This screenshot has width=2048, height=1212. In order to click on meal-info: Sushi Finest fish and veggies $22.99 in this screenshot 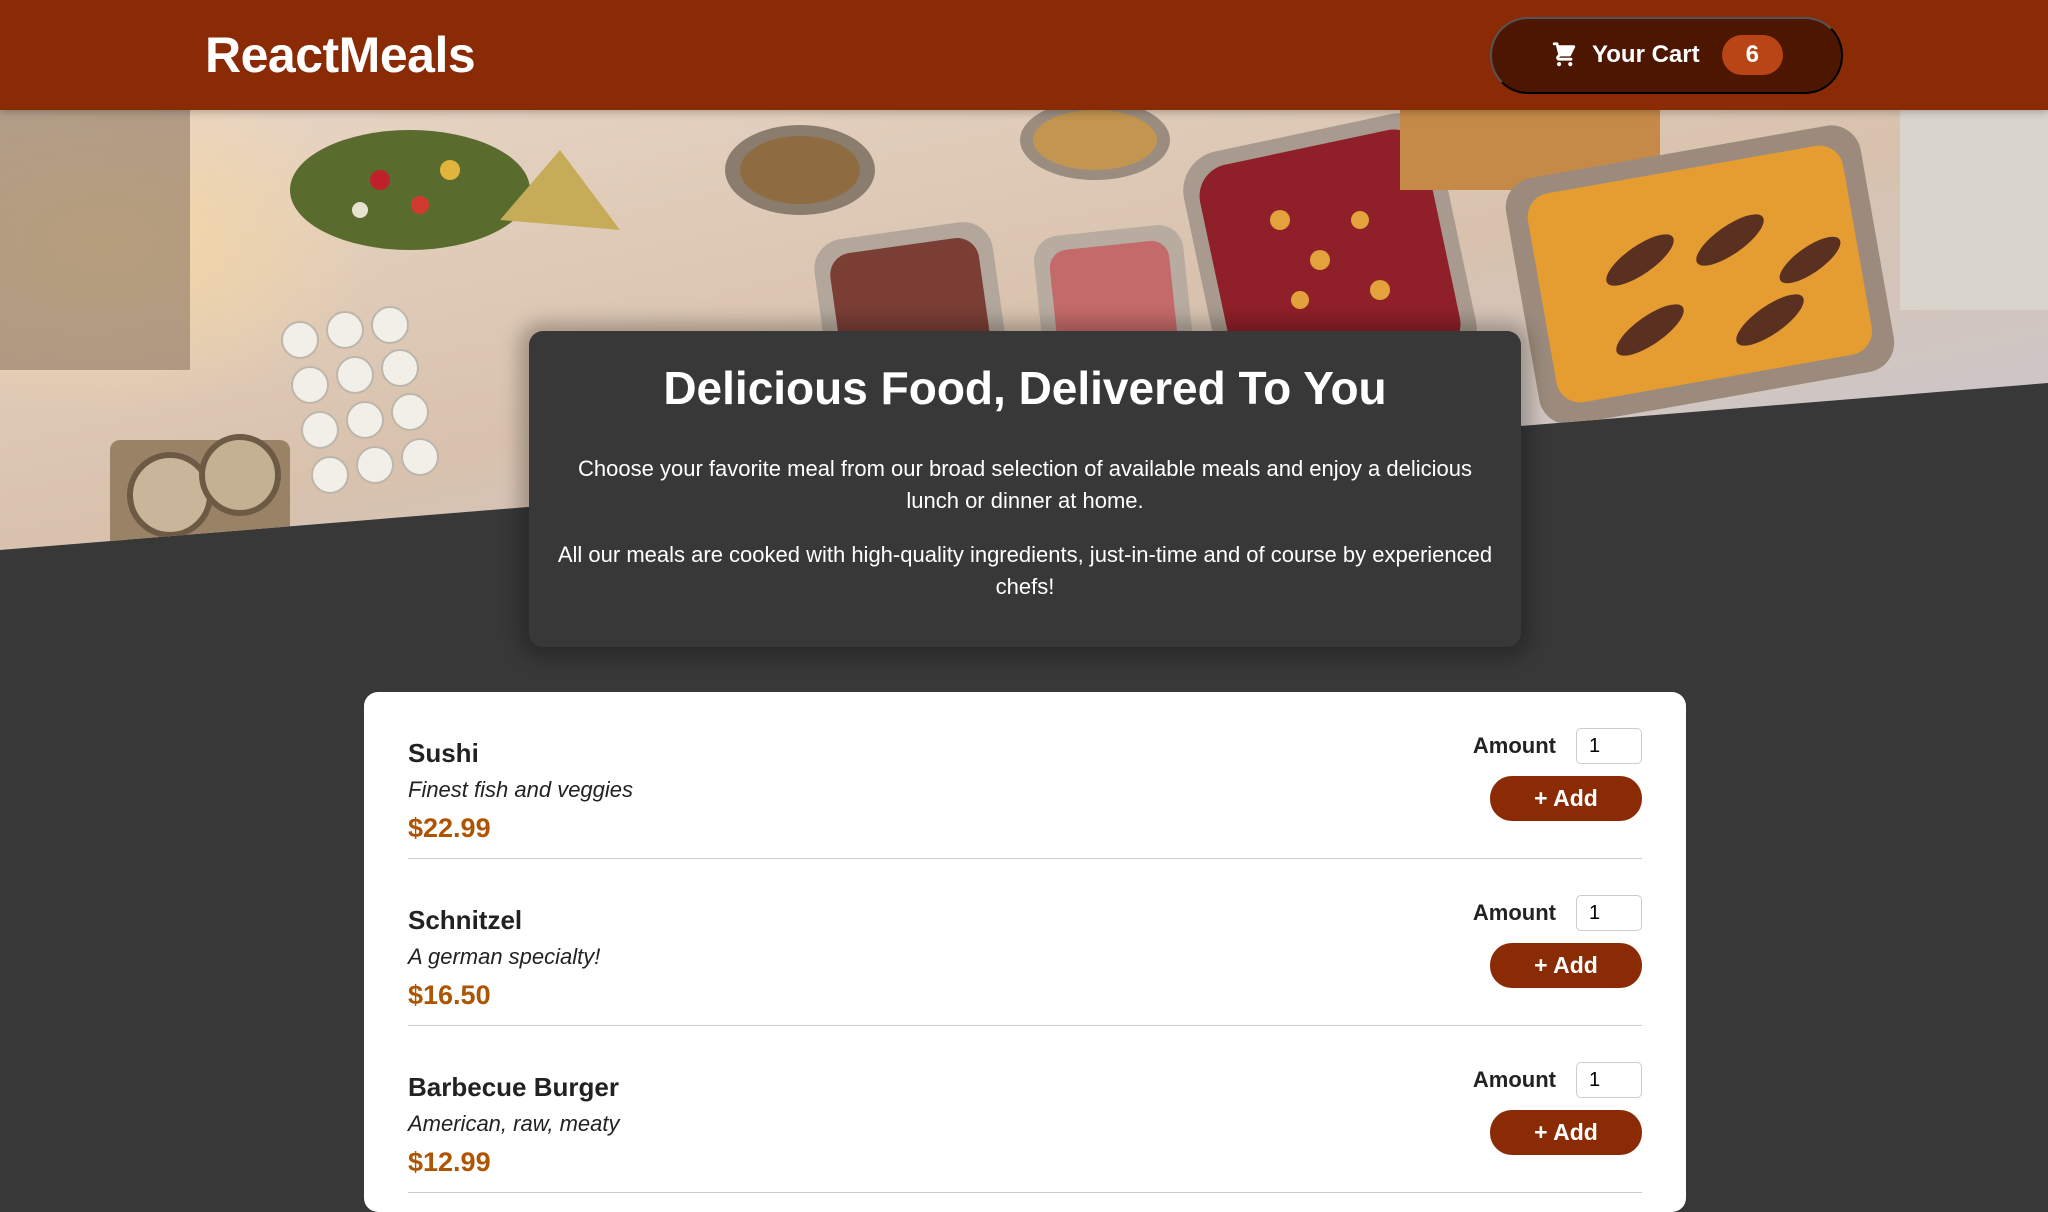, I will do `click(520, 798)`.